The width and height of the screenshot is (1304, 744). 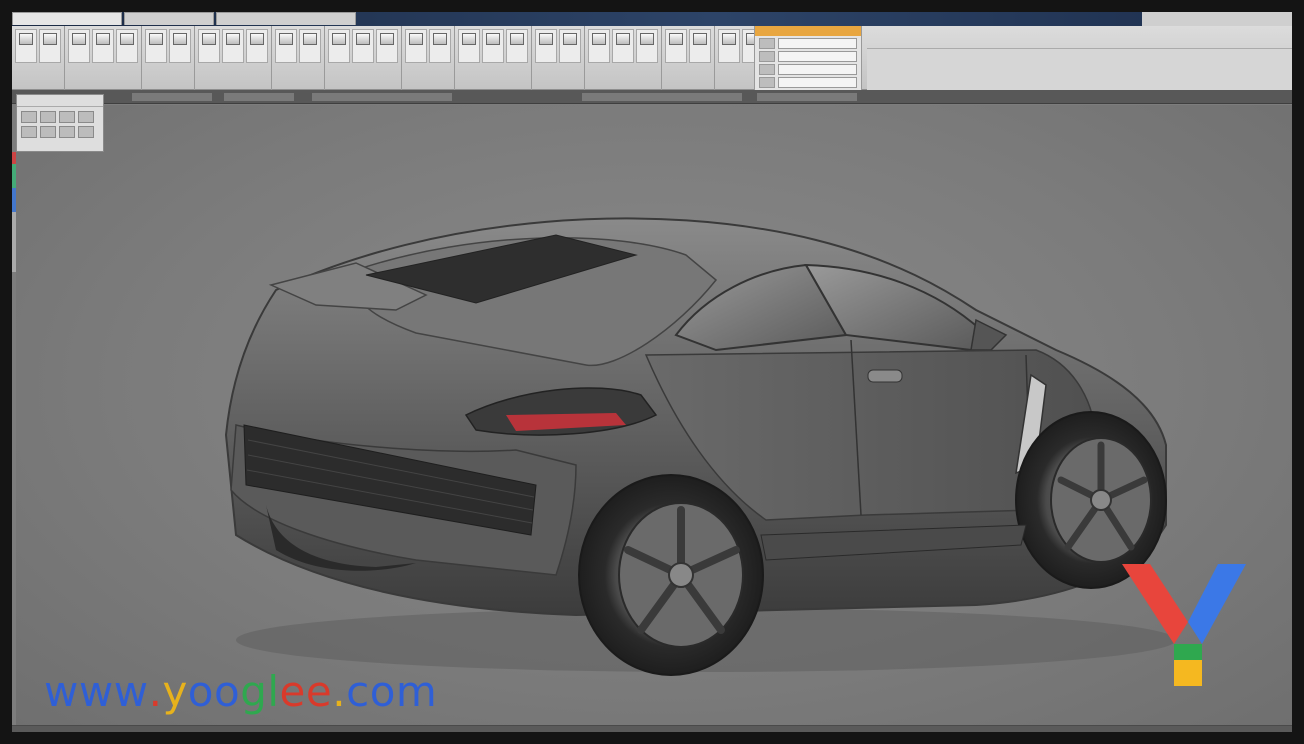 I want to click on left-edge-toolbar, so click(x=14, y=212).